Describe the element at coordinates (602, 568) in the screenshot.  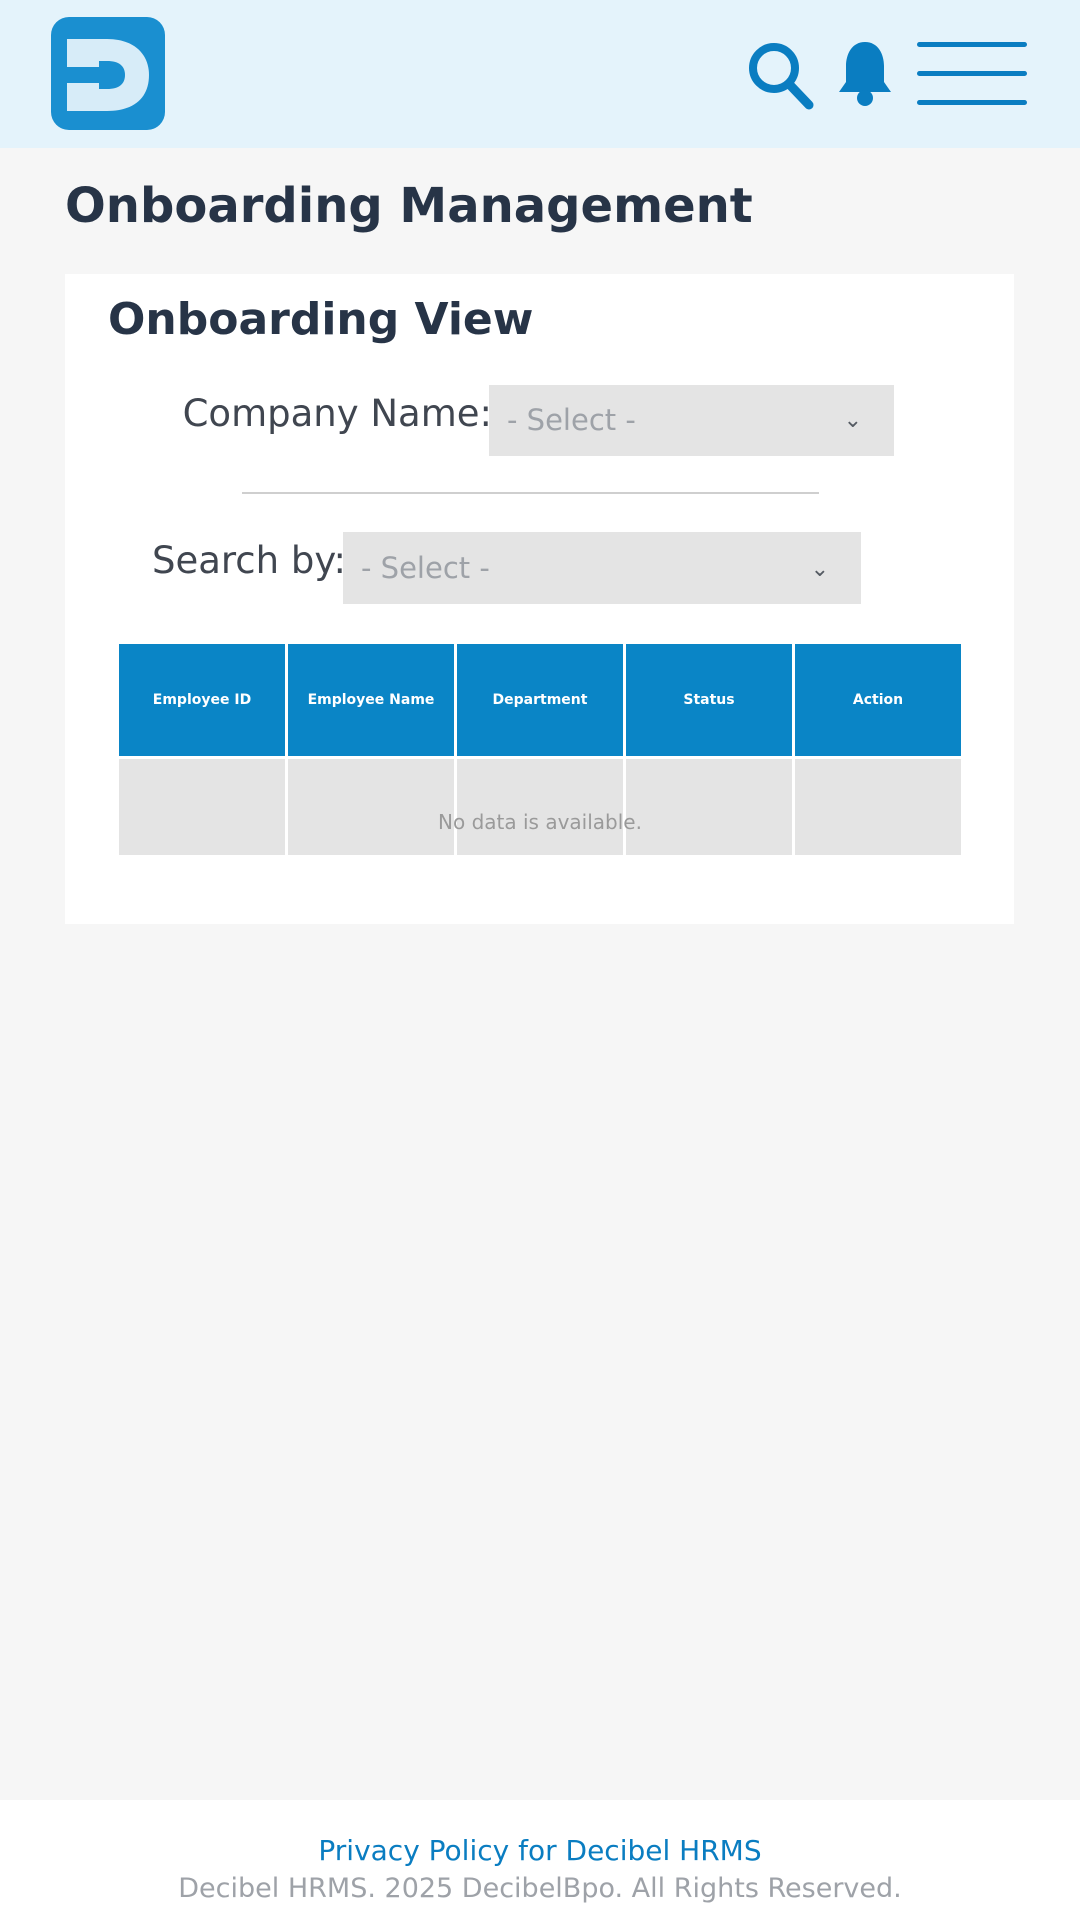
I see `search-by-select: - Select - ⌄` at that location.